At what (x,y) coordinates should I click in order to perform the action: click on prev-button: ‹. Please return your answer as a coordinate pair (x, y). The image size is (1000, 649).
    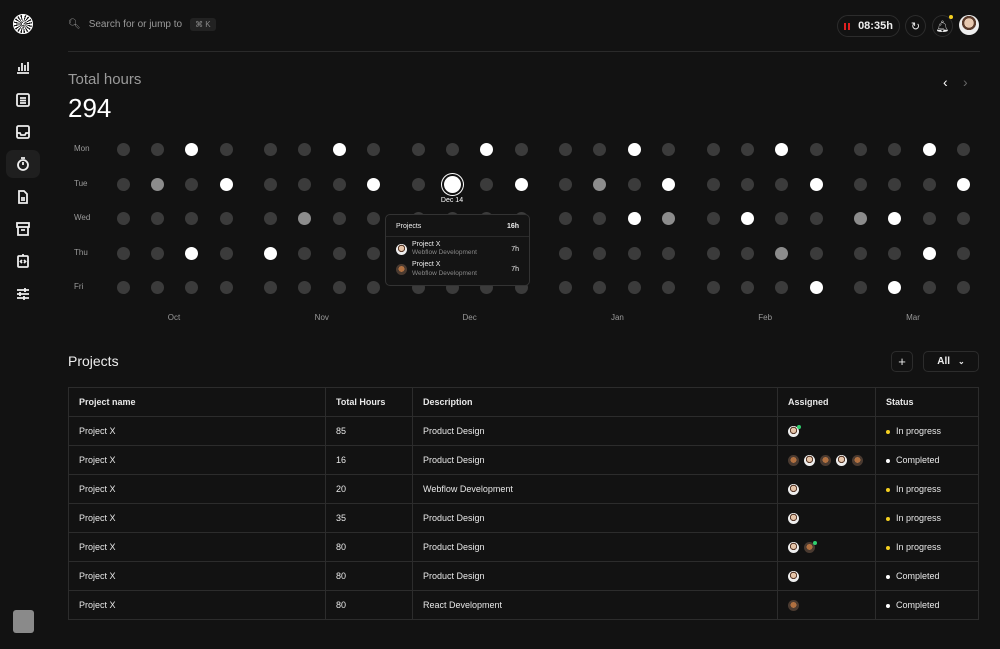
    Looking at the image, I should click on (945, 82).